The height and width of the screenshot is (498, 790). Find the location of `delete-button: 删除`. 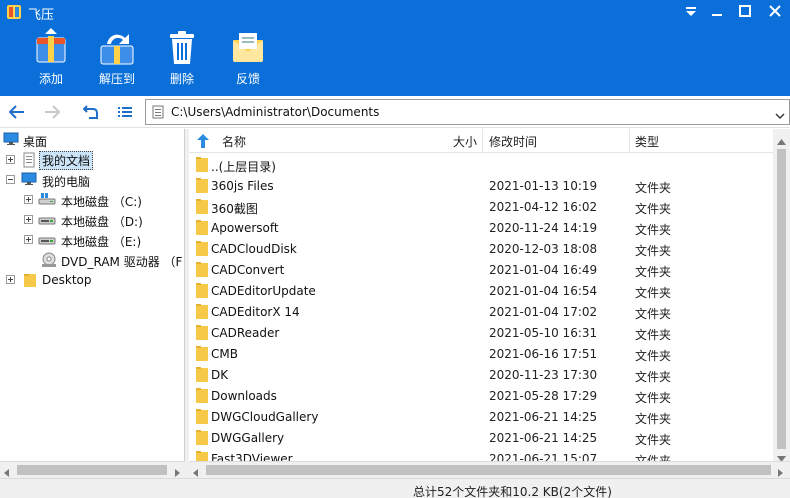

delete-button: 删除 is located at coordinates (182, 57).